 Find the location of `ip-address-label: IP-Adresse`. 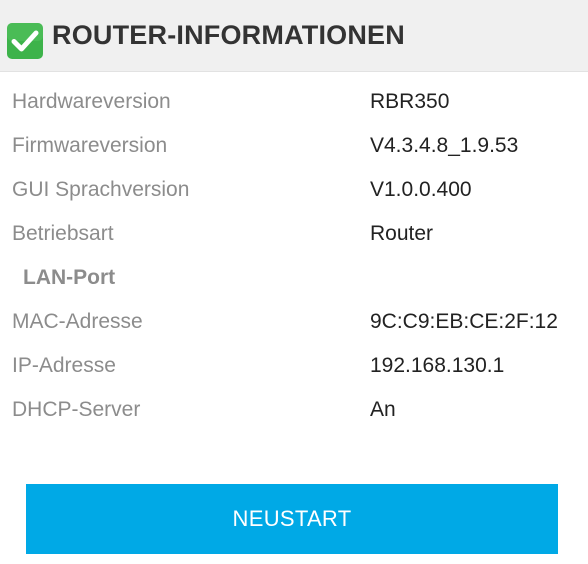

ip-address-label: IP-Adresse is located at coordinates (64, 365).